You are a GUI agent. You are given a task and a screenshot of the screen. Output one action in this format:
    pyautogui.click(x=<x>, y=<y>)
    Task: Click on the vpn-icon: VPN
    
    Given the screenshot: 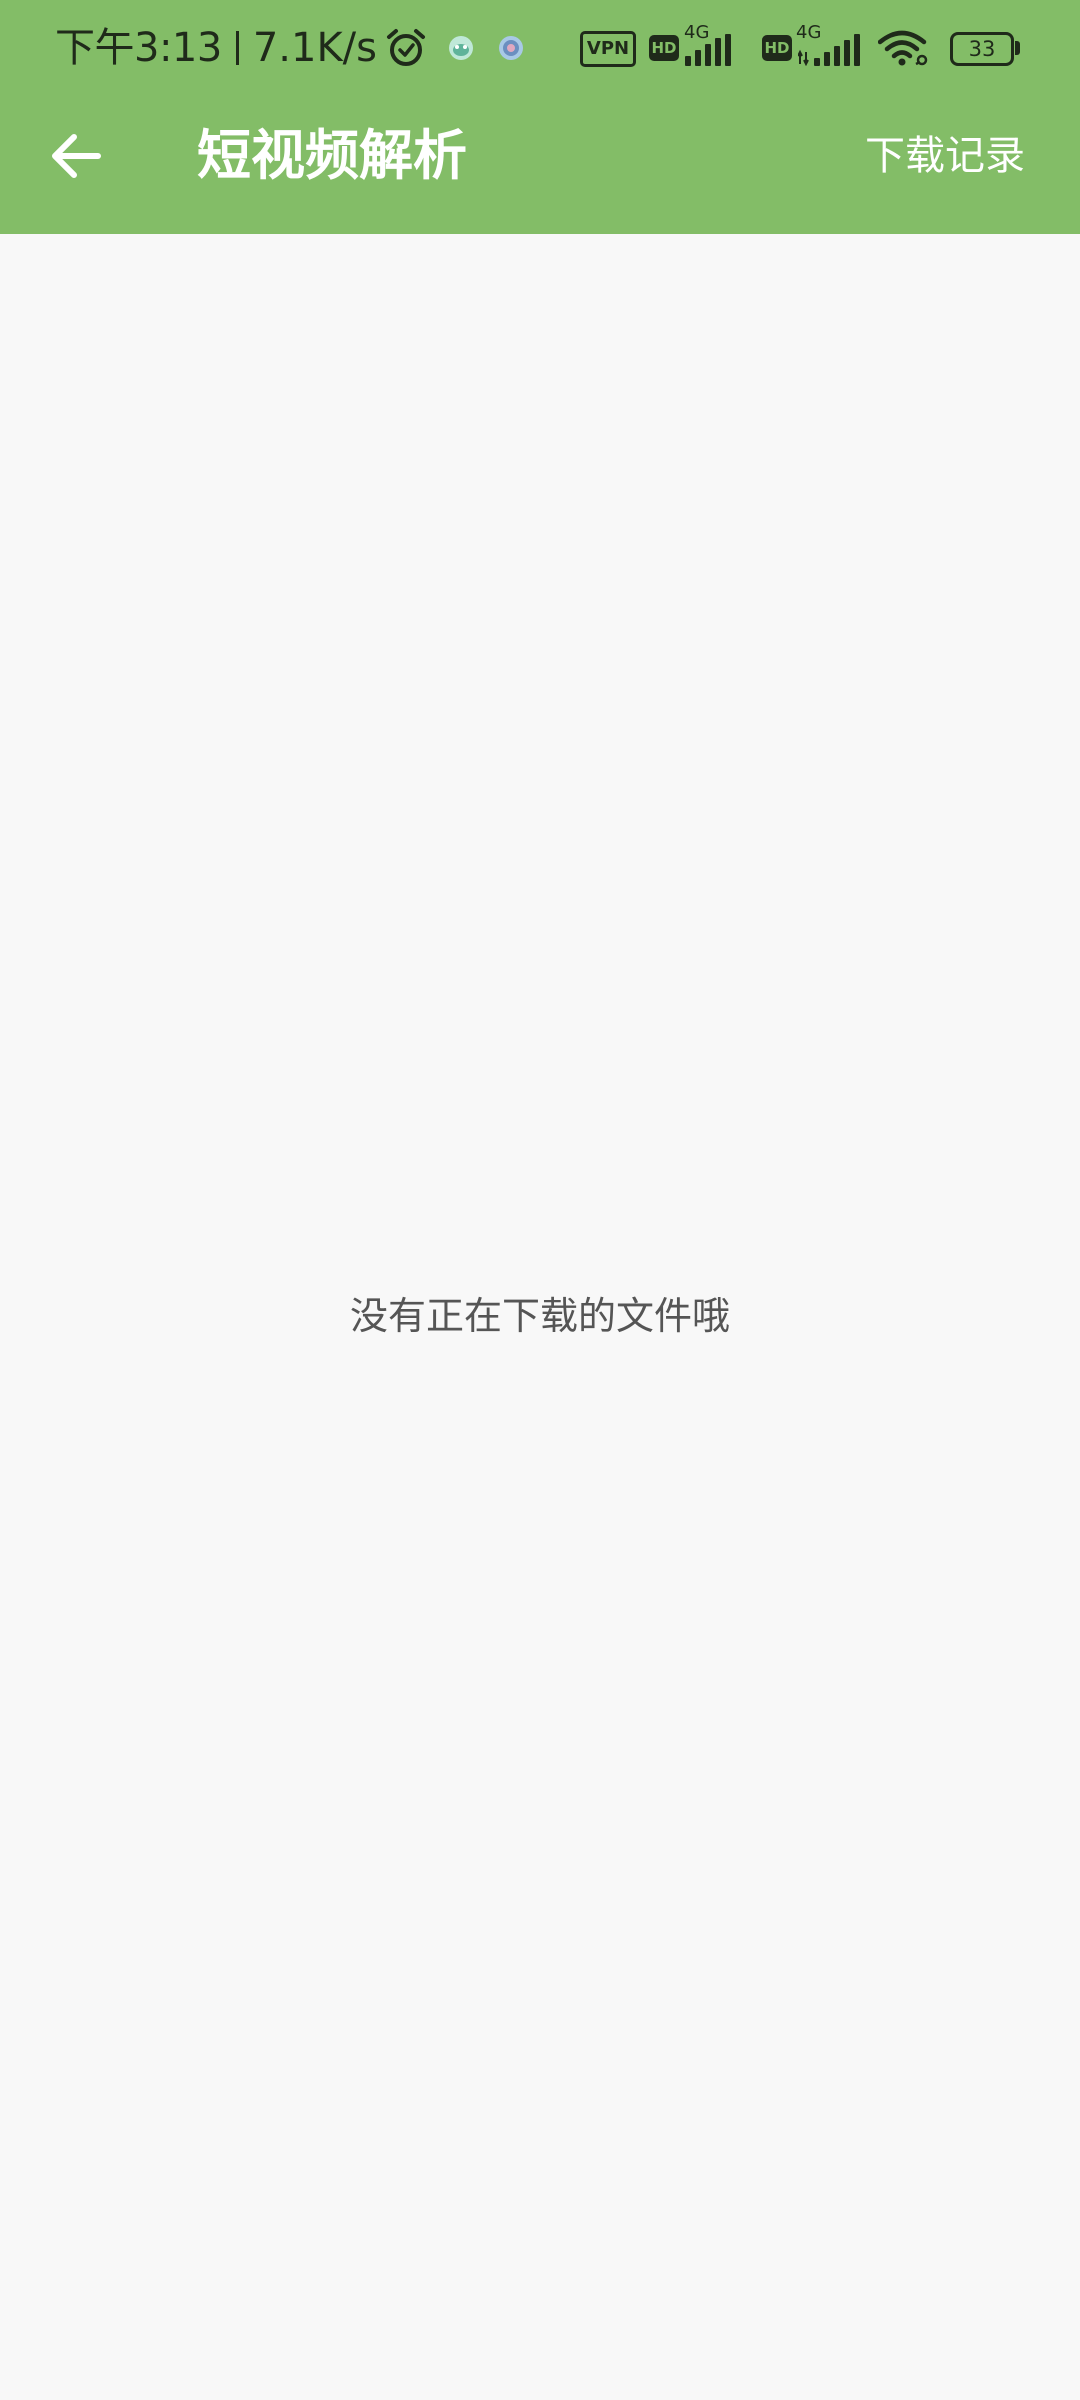 What is the action you would take?
    pyautogui.click(x=608, y=49)
    